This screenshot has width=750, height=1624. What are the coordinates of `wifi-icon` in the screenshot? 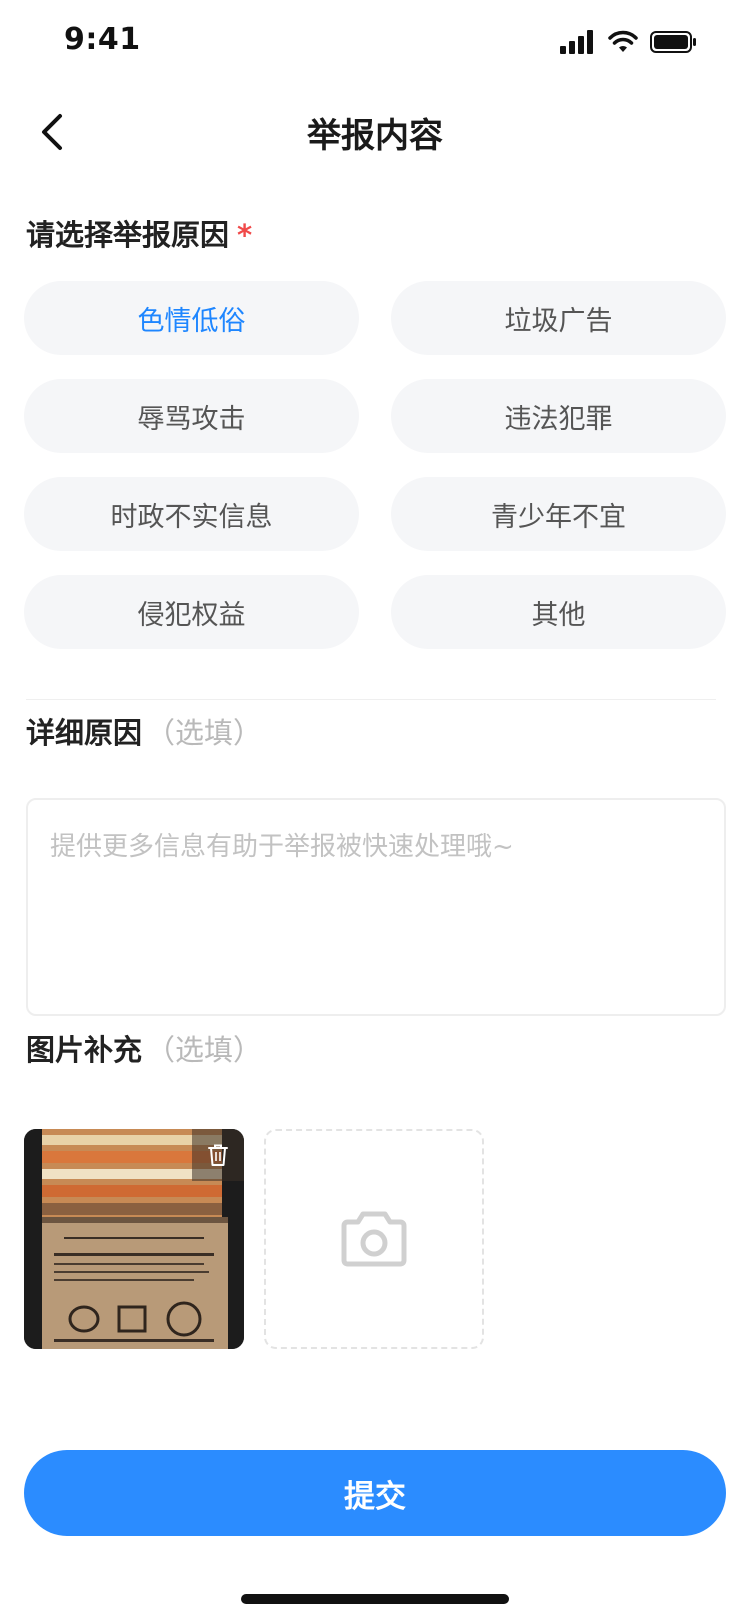 It's located at (623, 41).